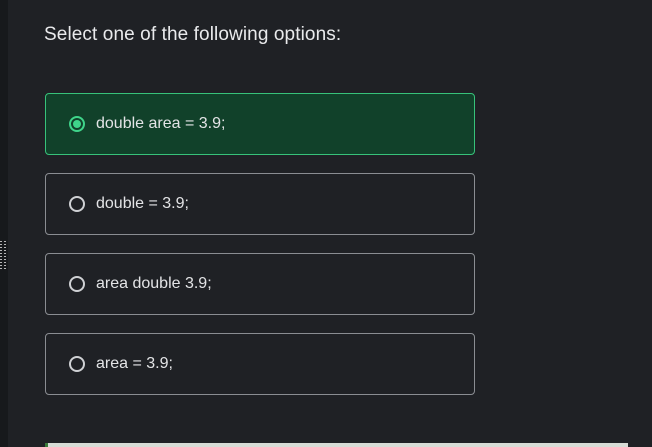  Describe the element at coordinates (4, 223) in the screenshot. I see `left-panel-edge` at that location.